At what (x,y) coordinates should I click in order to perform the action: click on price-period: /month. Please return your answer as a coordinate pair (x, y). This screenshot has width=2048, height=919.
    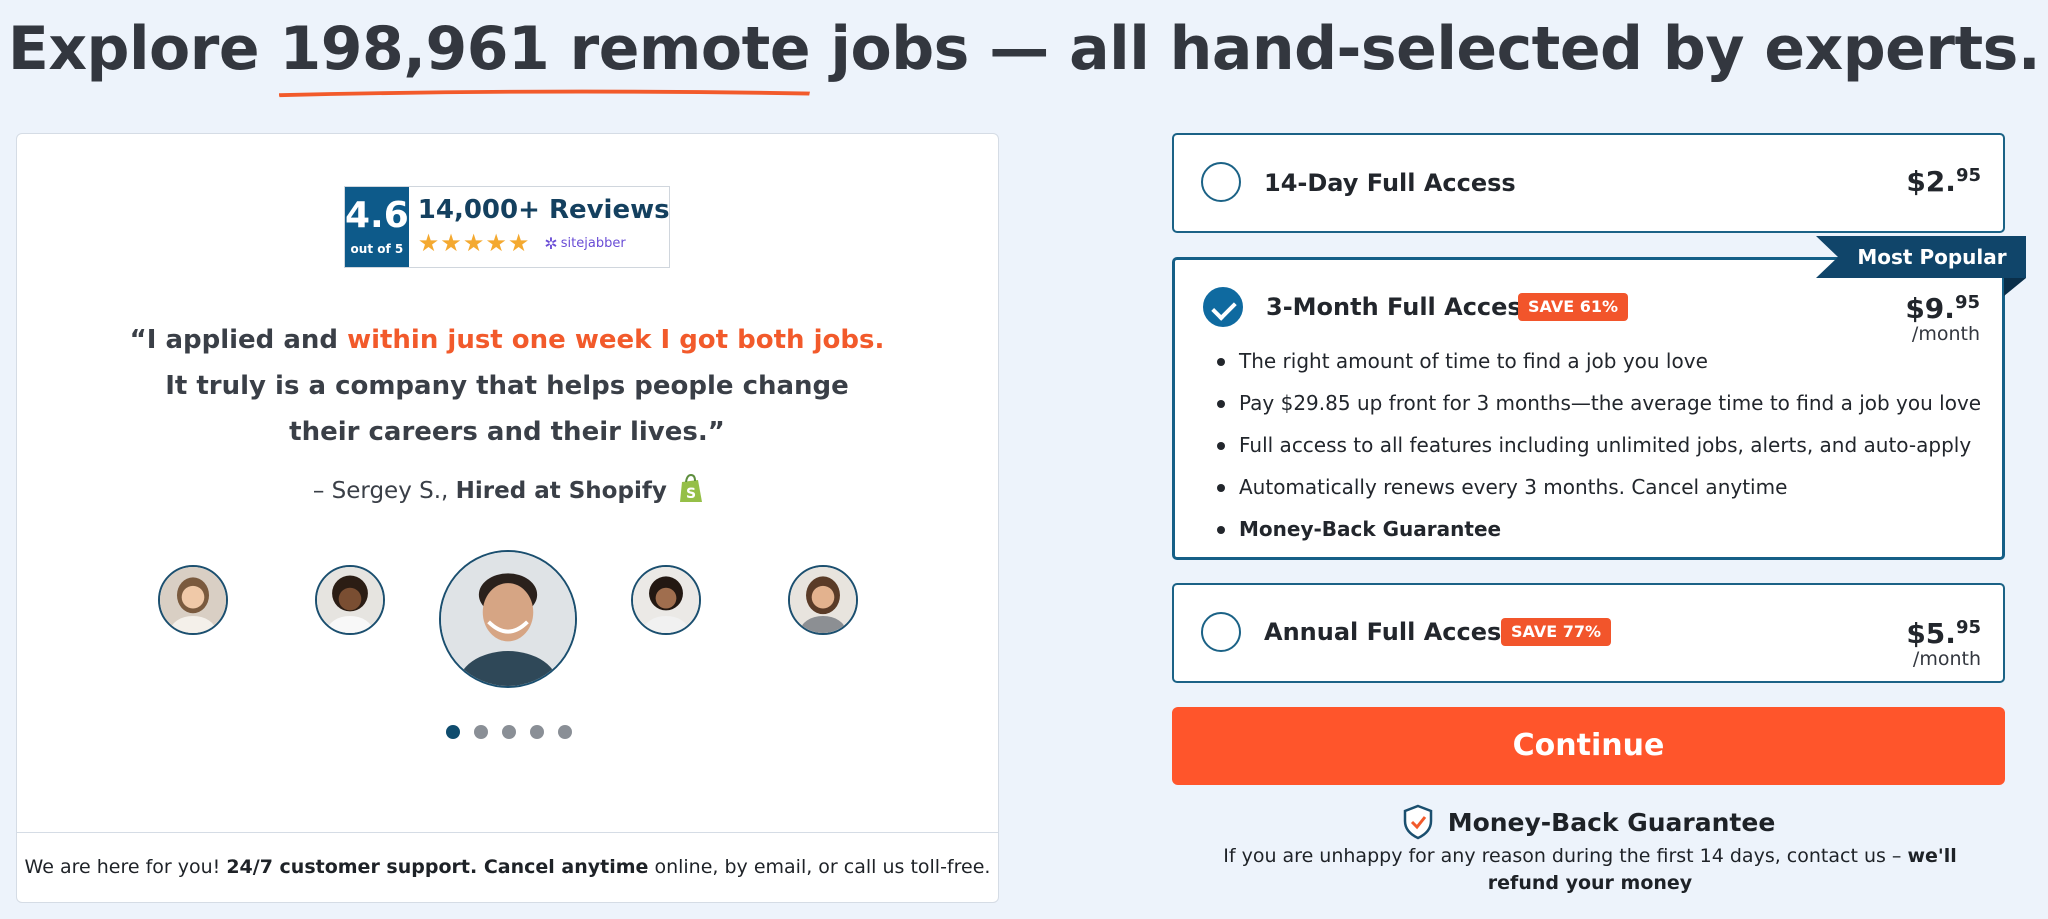
    Looking at the image, I should click on (1946, 659).